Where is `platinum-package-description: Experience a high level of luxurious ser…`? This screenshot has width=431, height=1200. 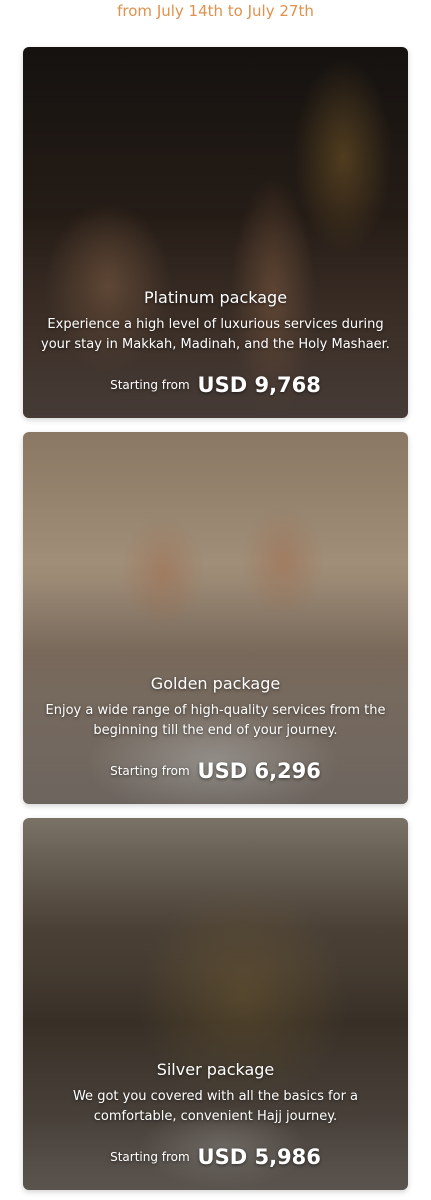
platinum-package-description: Experience a high level of luxurious ser… is located at coordinates (215, 334).